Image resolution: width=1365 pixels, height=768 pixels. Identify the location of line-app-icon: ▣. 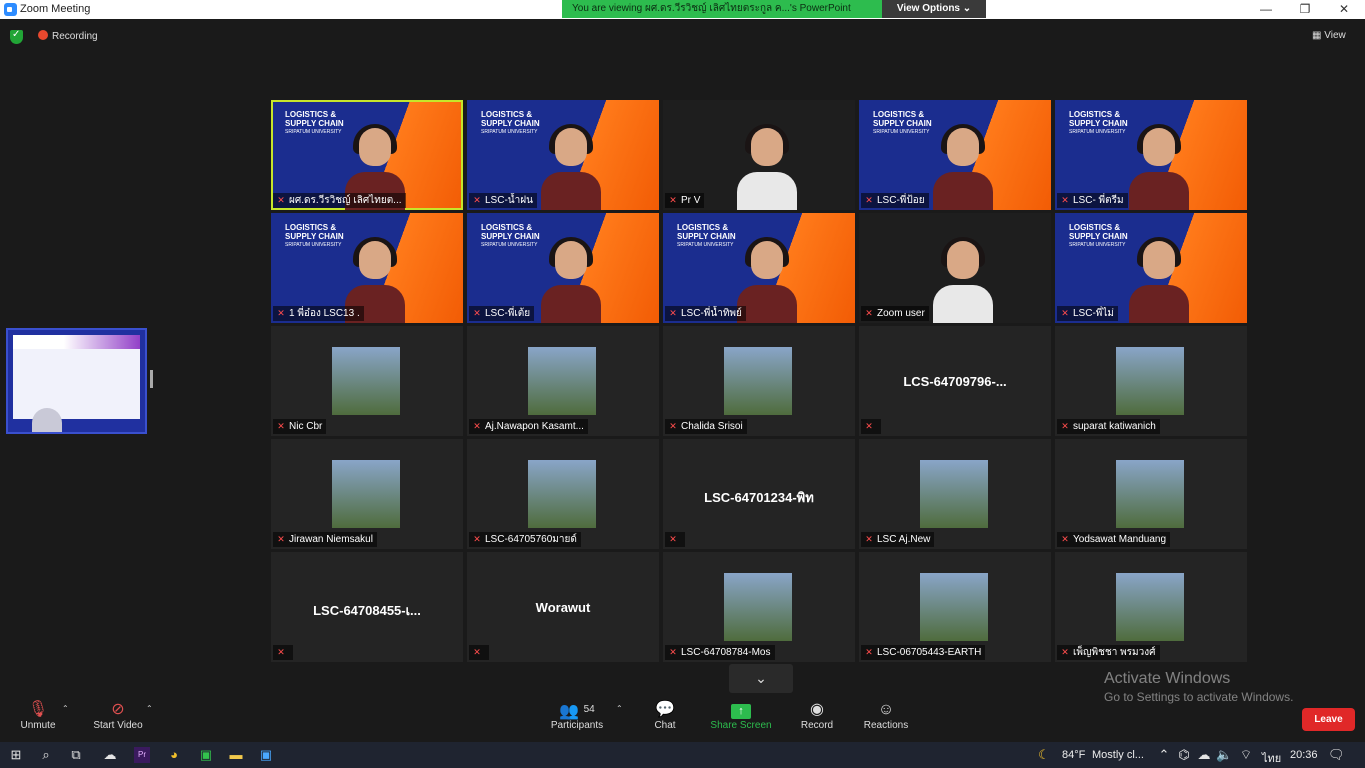
(206, 755).